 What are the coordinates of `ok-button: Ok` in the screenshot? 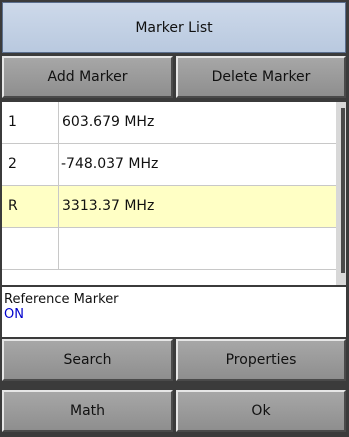 It's located at (261, 411).